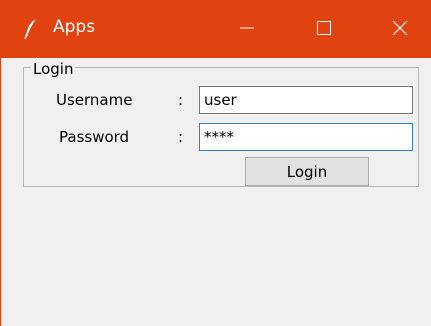 The height and width of the screenshot is (326, 431). I want to click on close-button, so click(400, 28).